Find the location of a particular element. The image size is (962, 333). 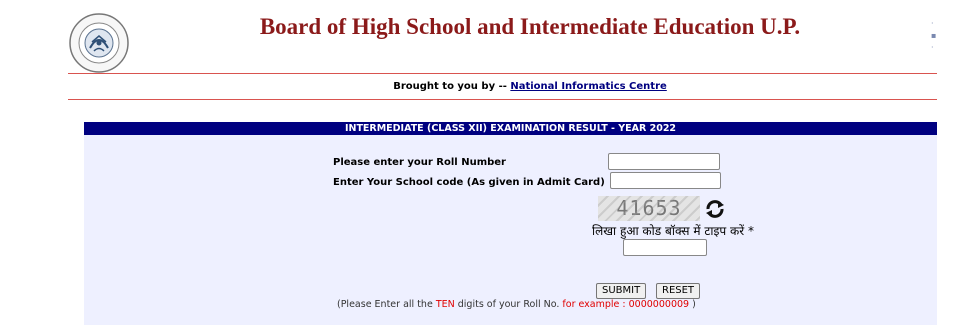

captcha-image: 41653 is located at coordinates (649, 208).